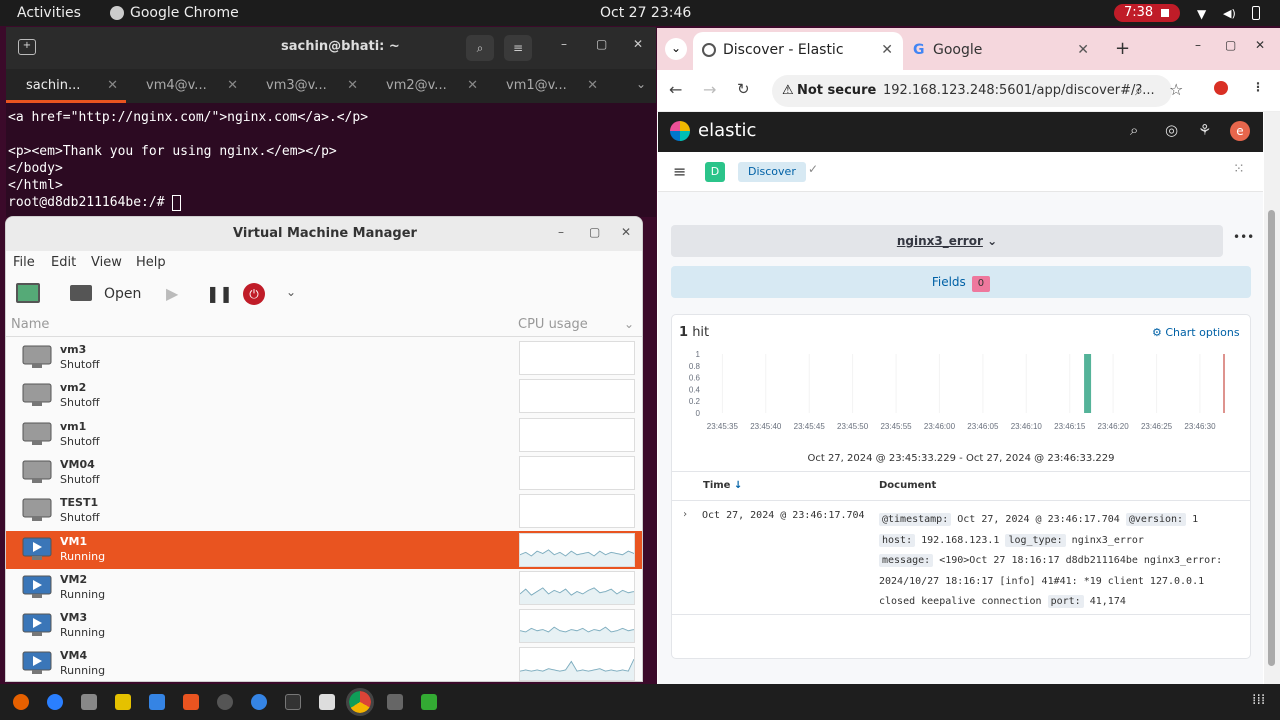  I want to click on col-time: Time ↓, so click(722, 485).